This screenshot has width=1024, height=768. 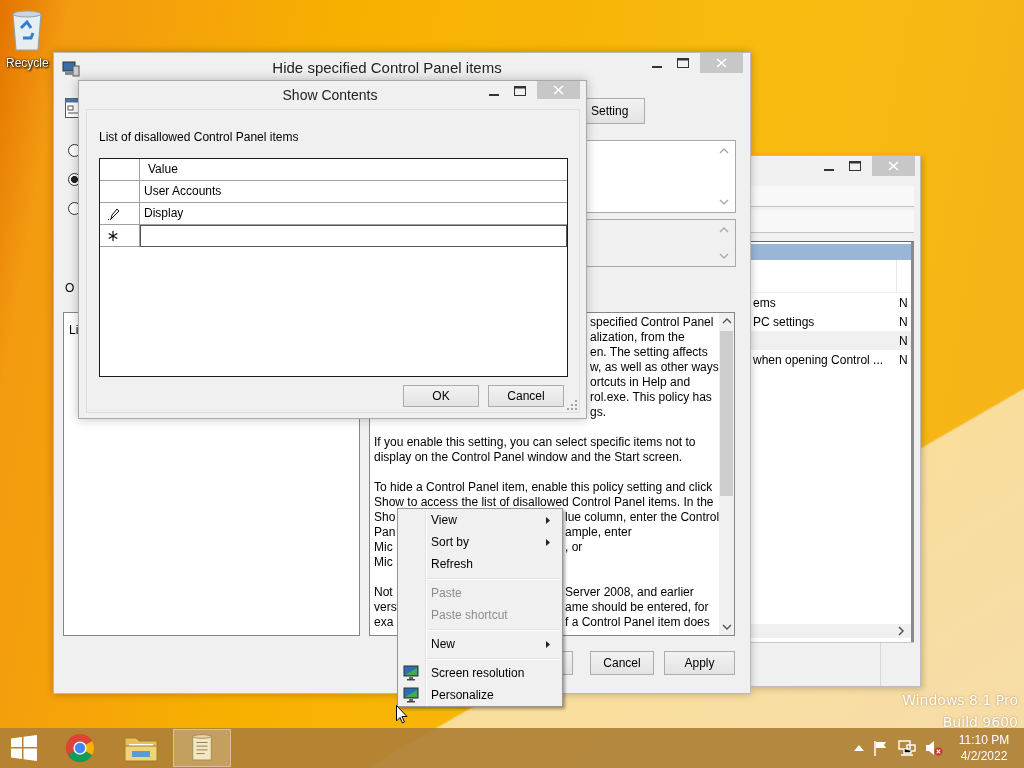 I want to click on help-text: If you enable this setting, you can select specific items not to, so click(x=535, y=442).